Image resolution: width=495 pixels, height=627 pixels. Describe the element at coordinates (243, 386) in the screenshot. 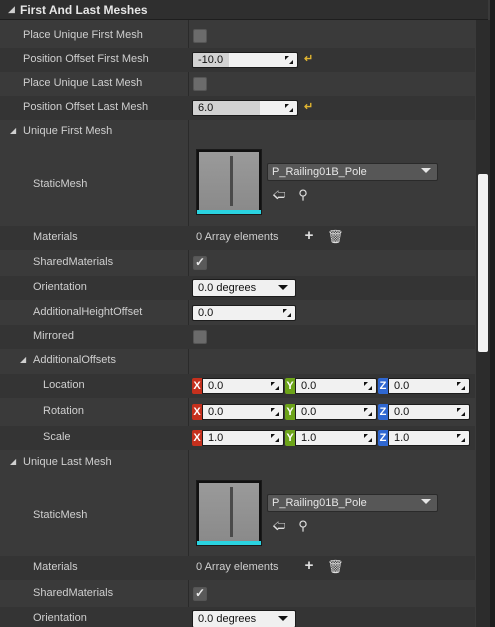

I see `location-x-field: 0.0` at that location.